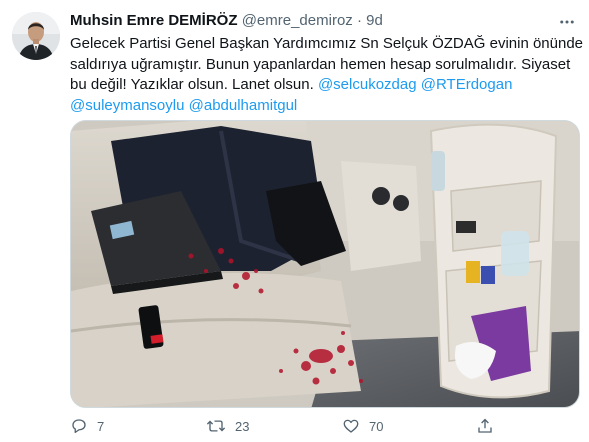  I want to click on mention-selcukozdag: @selcukozdag, so click(367, 84).